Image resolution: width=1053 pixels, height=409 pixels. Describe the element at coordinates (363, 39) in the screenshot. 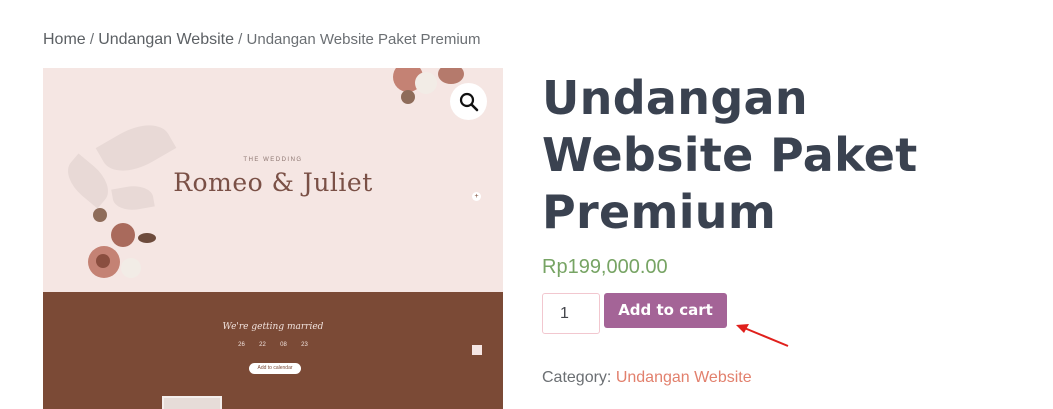

I see `breadcrumb-current: Undangan Website Paket Premium` at that location.